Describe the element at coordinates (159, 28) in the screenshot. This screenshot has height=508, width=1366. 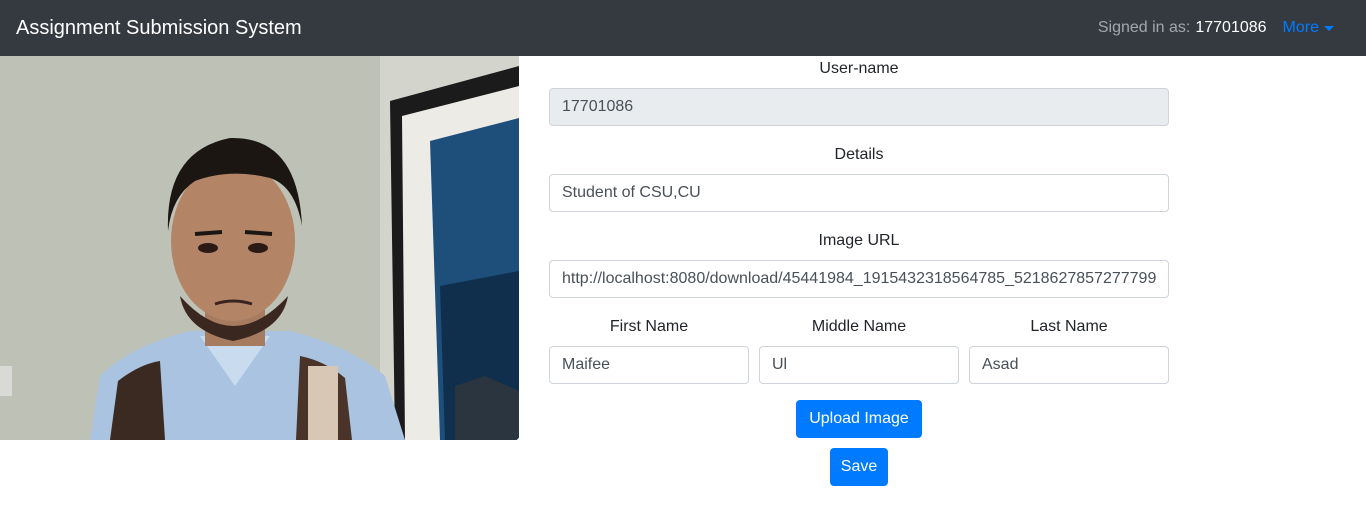
I see `navbar-brand: Assignment Submission System` at that location.